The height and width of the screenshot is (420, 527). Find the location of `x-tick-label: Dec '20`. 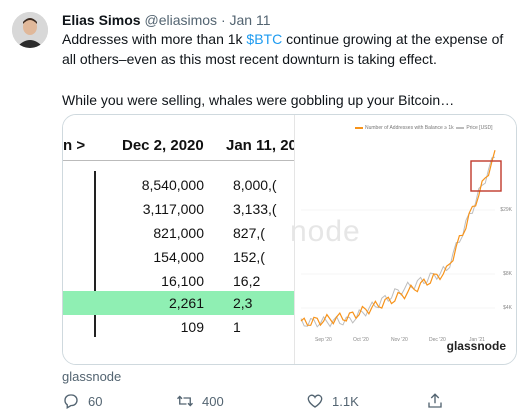

x-tick-label: Dec '20 is located at coordinates (437, 340).